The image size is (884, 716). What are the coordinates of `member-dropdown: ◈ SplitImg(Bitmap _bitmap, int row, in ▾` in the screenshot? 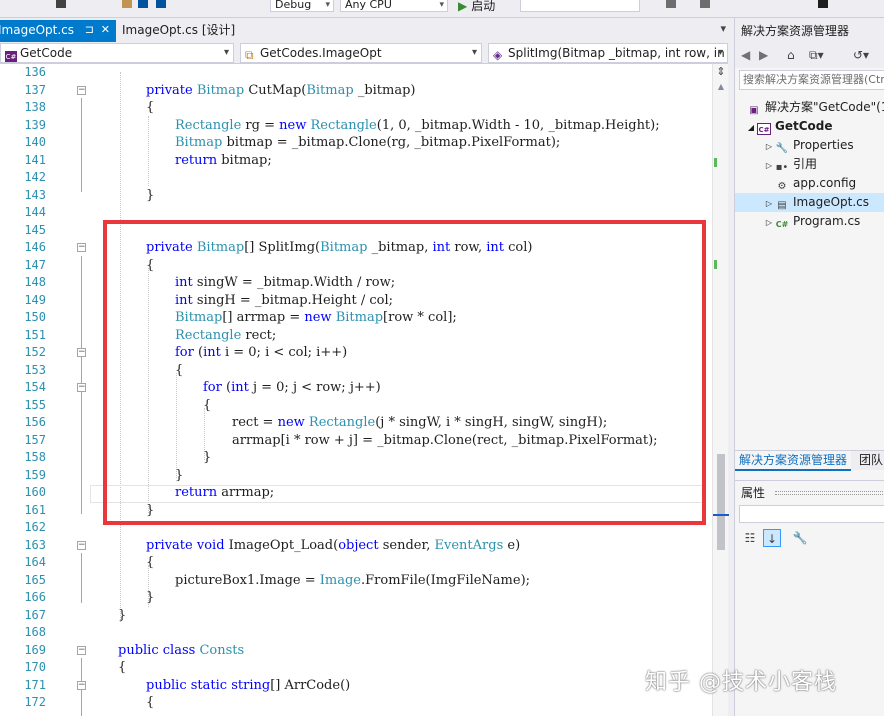 It's located at (608, 53).